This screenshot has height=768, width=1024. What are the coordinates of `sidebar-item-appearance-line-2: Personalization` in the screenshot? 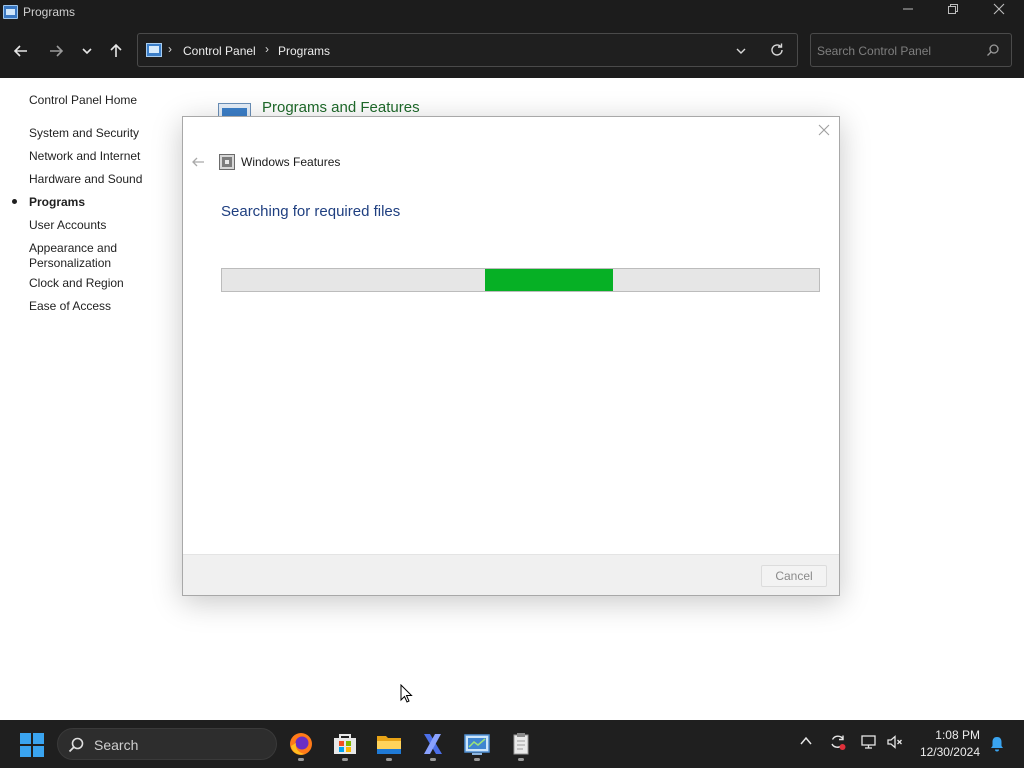 It's located at (70, 263).